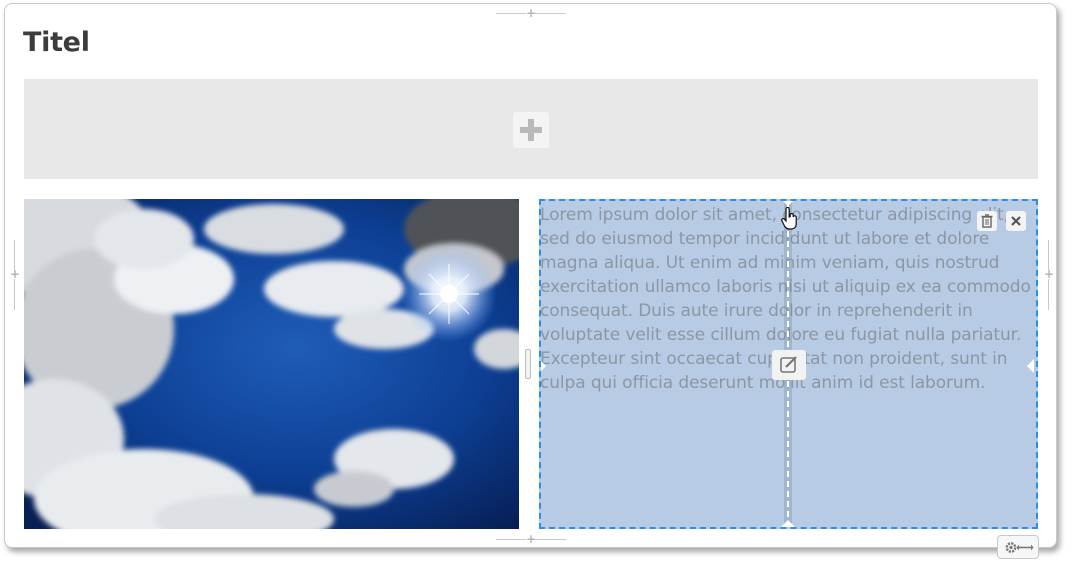 This screenshot has width=1077, height=577. Describe the element at coordinates (788, 203) in the screenshot. I see `divider-top-arrow-icon` at that location.